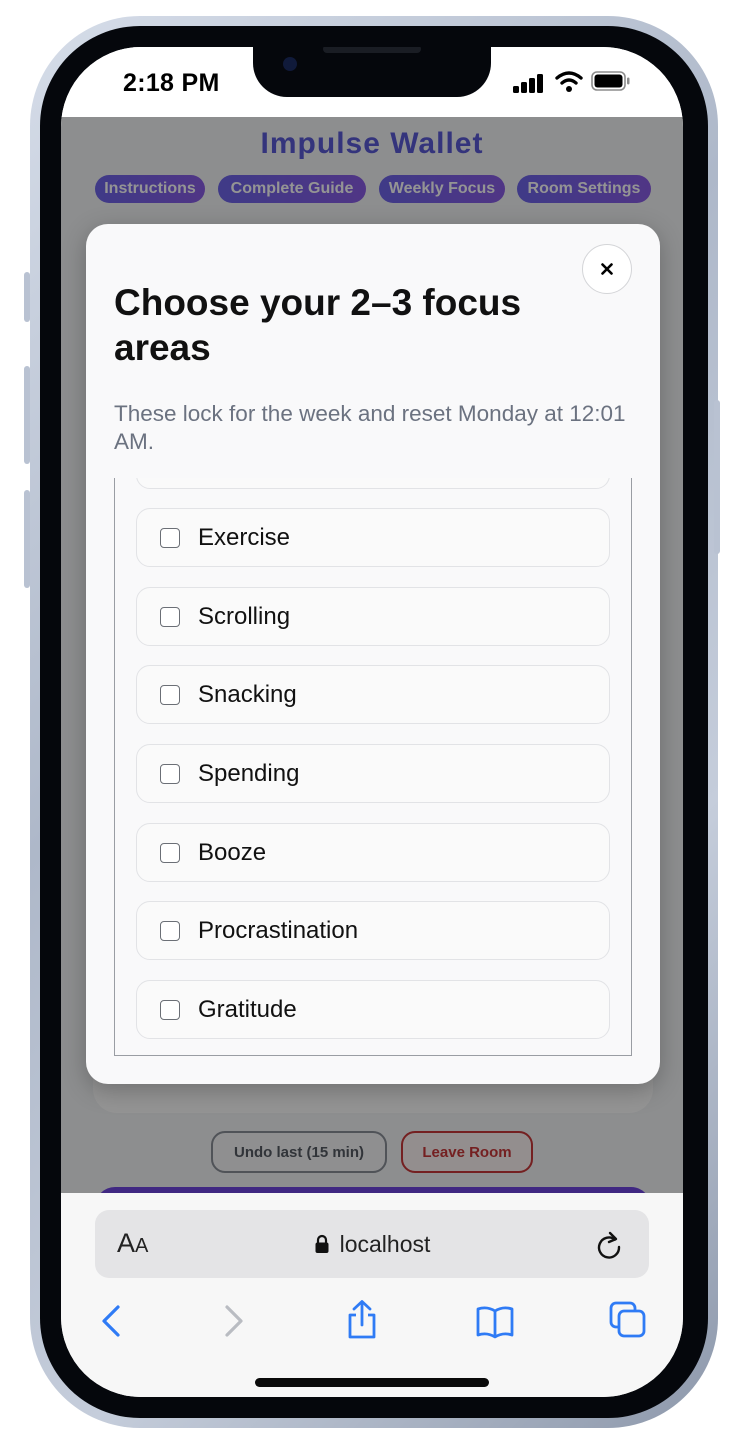 The image size is (736, 1446). I want to click on close-button, so click(607, 269).